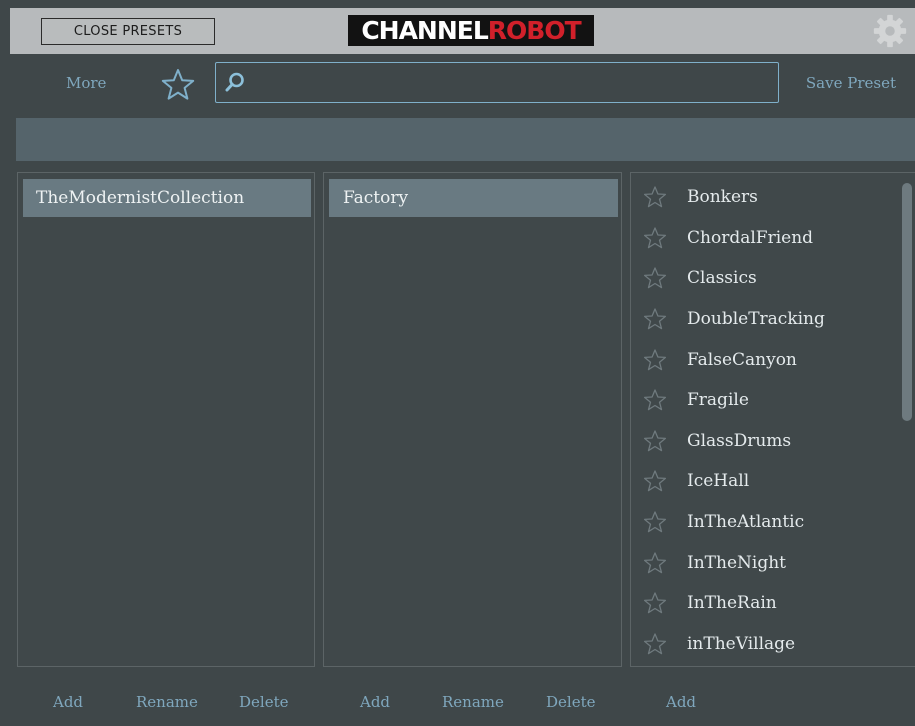 Image resolution: width=915 pixels, height=726 pixels. Describe the element at coordinates (473, 702) in the screenshot. I see `category-rename-button: Rename` at that location.